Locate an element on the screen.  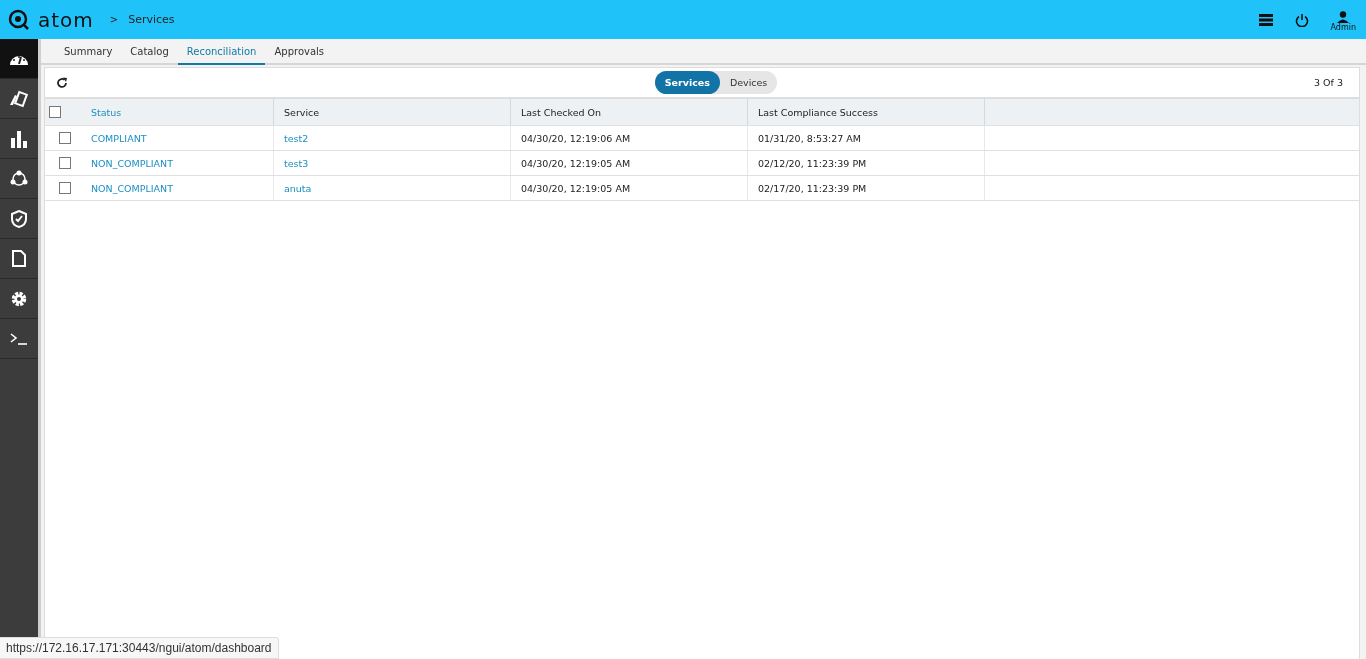
tab: Reconciliation is located at coordinates (221, 52).